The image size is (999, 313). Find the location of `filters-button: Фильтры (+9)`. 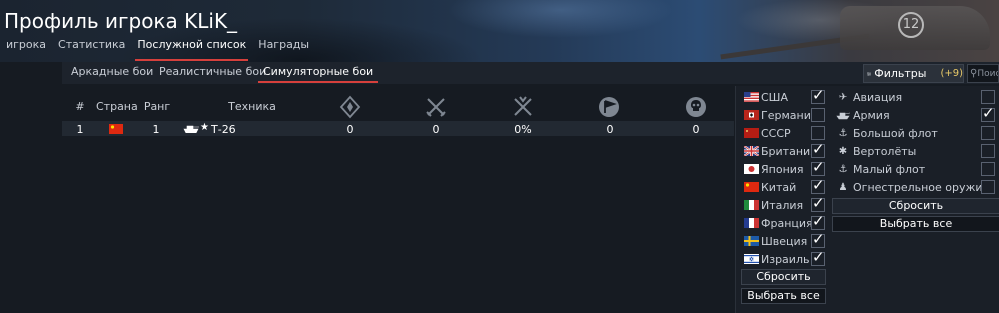

filters-button: Фильтры (+9) is located at coordinates (913, 73).